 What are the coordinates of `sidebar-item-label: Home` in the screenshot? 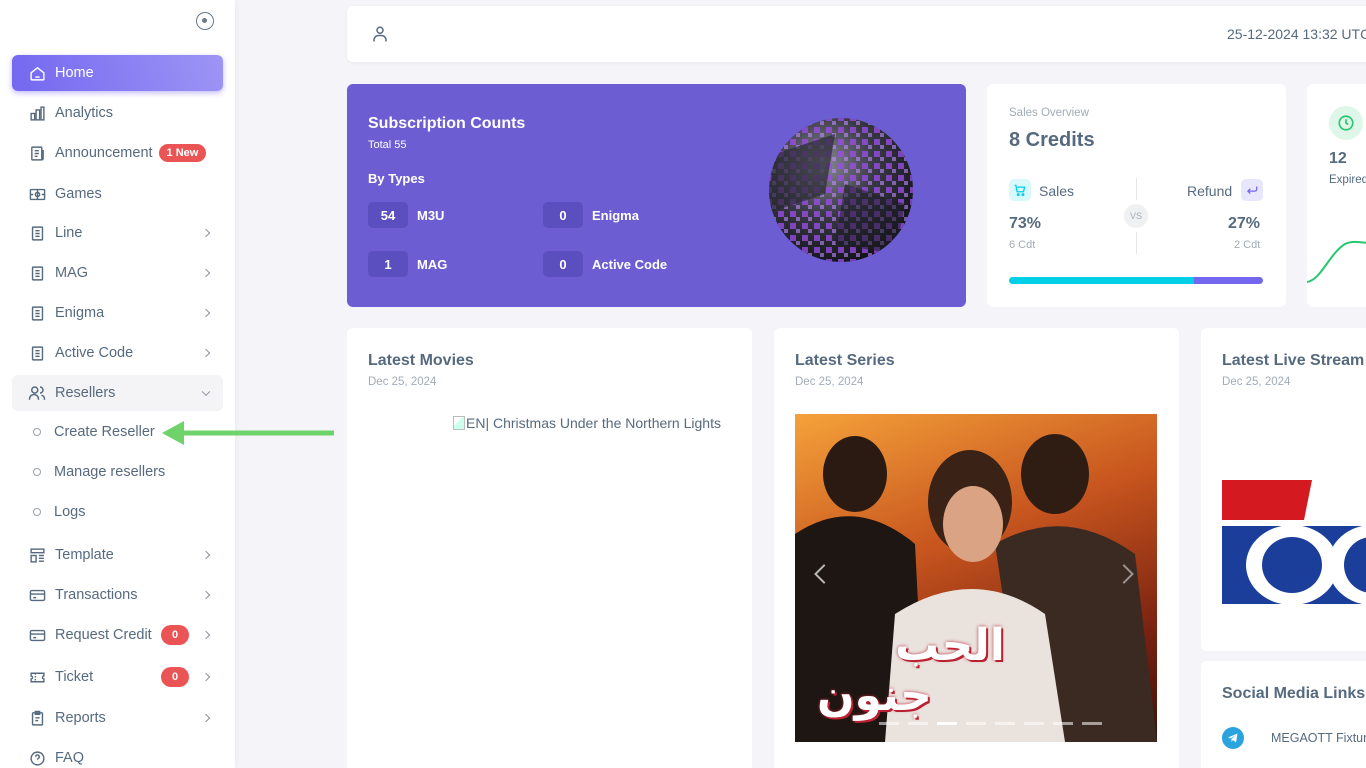 It's located at (74, 73).